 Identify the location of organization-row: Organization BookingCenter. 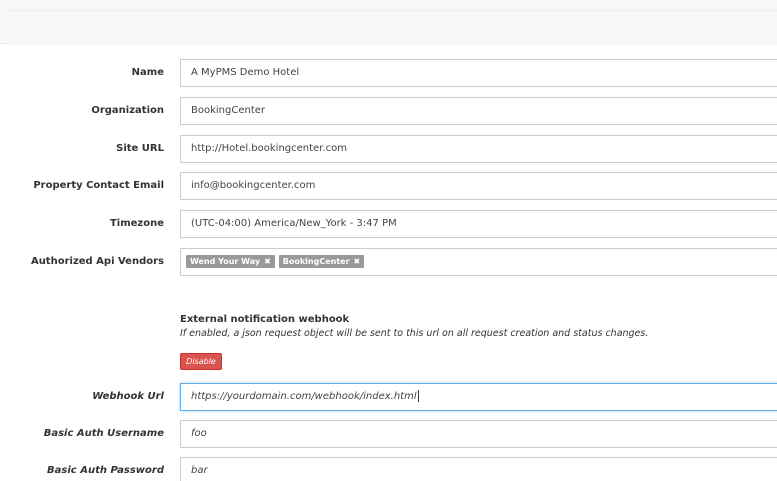
(388, 111).